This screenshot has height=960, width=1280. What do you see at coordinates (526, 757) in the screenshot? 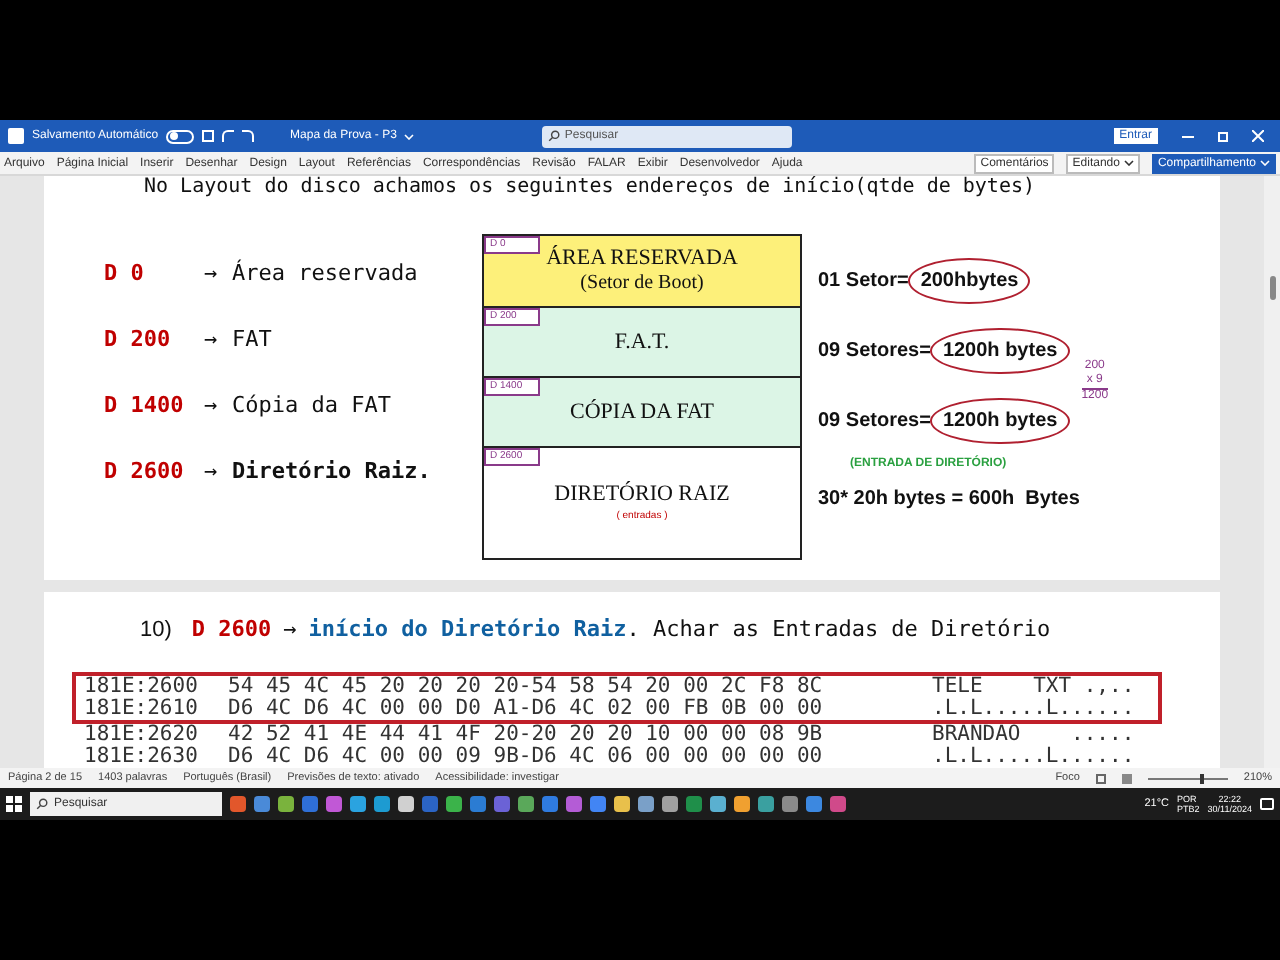
I see `dump-bytes: D6 4C D6 4C 00 00 09 9B-D6 4C 06 00 00 00 00 00` at bounding box center [526, 757].